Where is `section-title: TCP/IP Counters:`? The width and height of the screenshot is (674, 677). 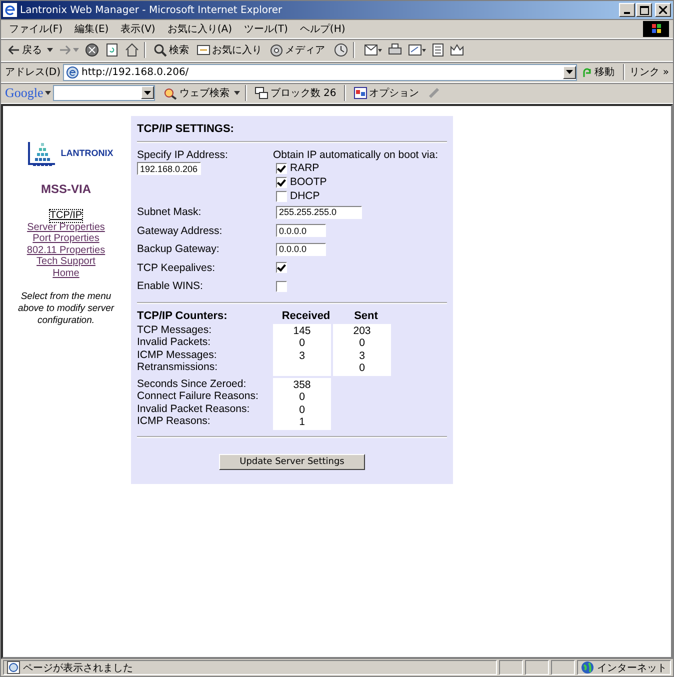
section-title: TCP/IP Counters: is located at coordinates (182, 316).